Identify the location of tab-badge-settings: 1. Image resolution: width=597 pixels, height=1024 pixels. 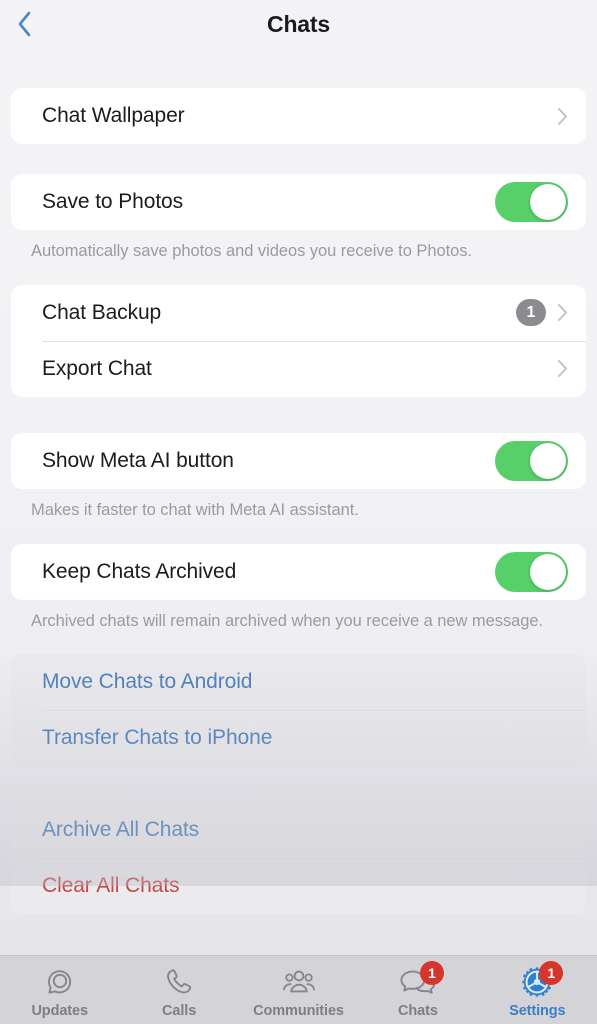
(551, 973).